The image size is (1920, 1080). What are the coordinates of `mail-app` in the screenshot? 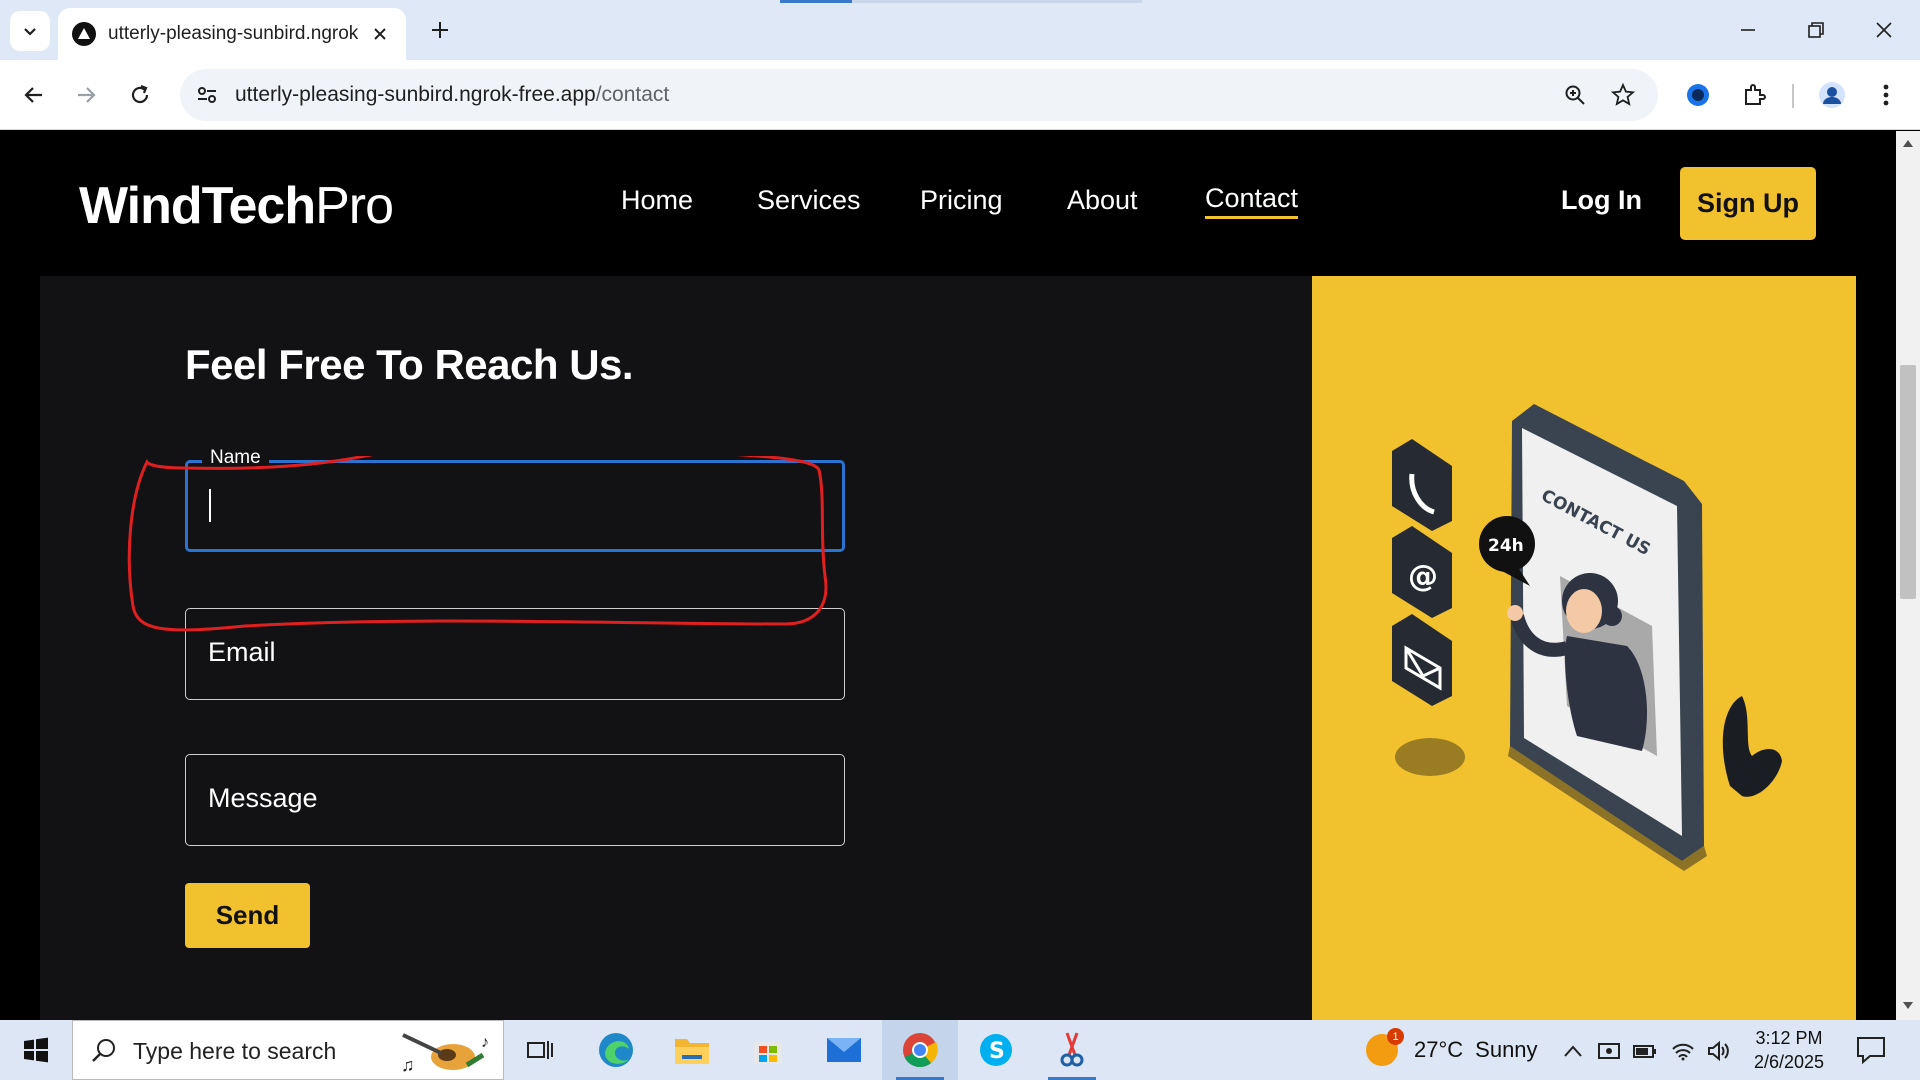 It's located at (844, 1050).